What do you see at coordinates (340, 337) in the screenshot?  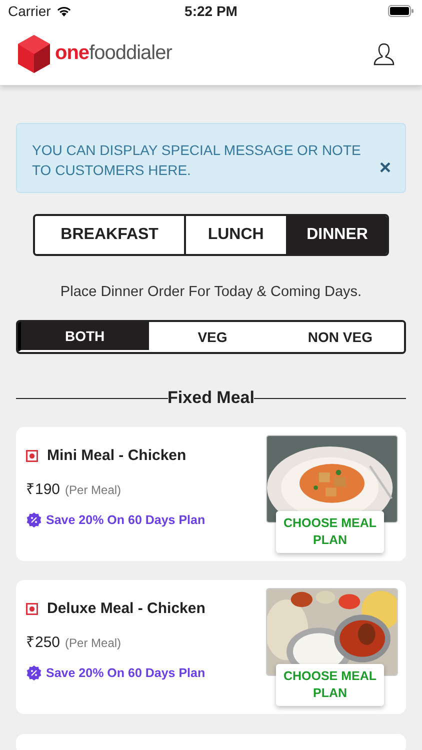 I see `diet-filter-tab: NON VEG` at bounding box center [340, 337].